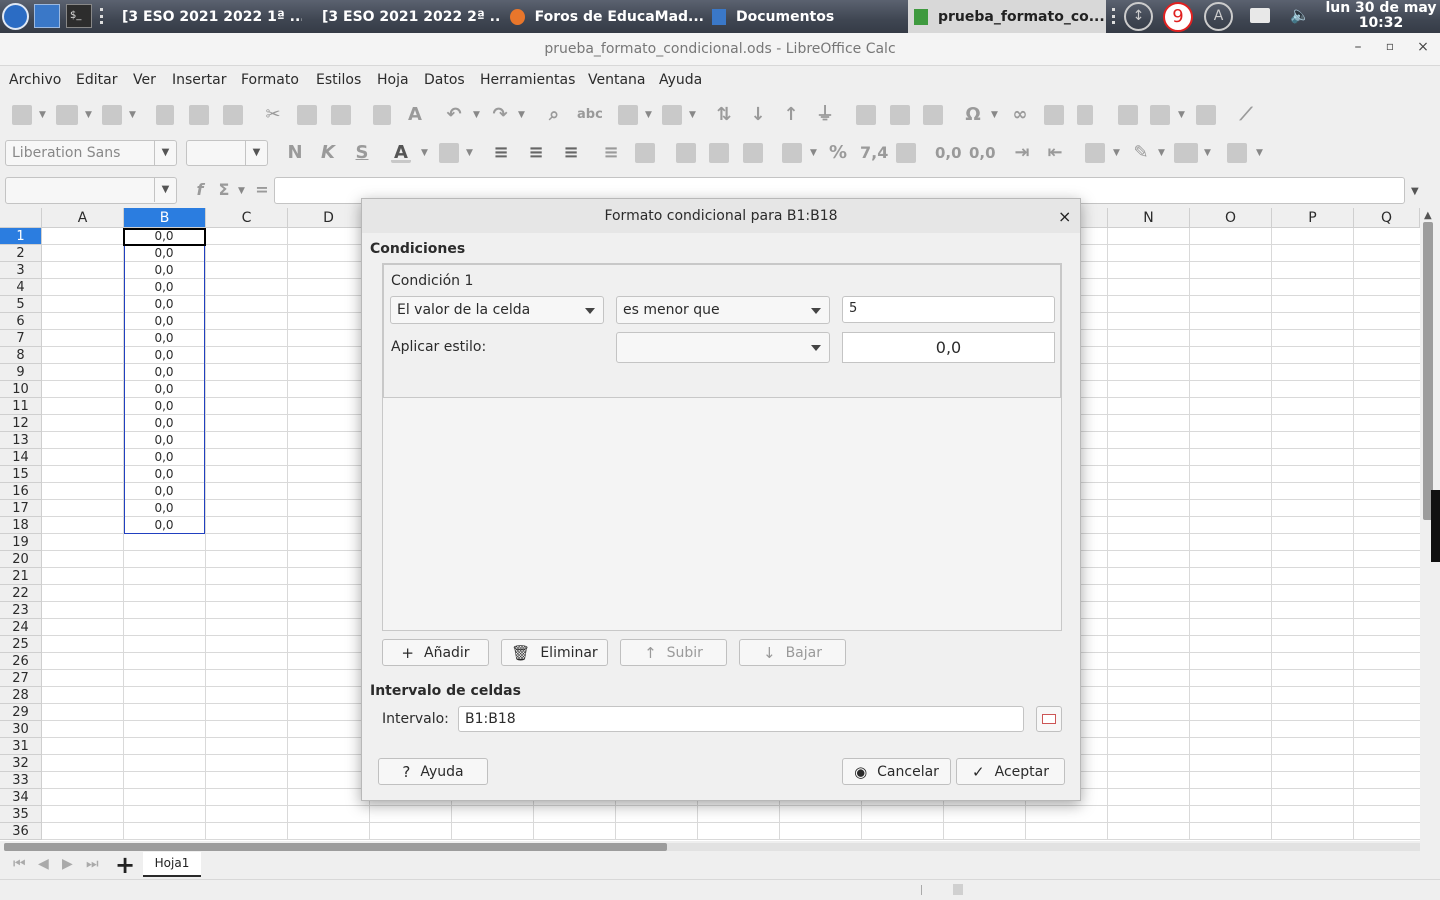 The height and width of the screenshot is (900, 1440). What do you see at coordinates (680, 80) in the screenshot?
I see `menu-ayuda: Ayuda` at bounding box center [680, 80].